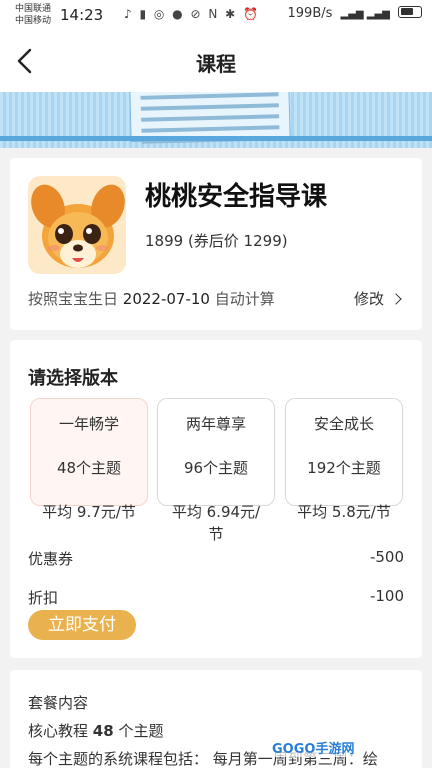  Describe the element at coordinates (344, 512) in the screenshot. I see `plan-average-price: 平均 5.8元/节` at that location.